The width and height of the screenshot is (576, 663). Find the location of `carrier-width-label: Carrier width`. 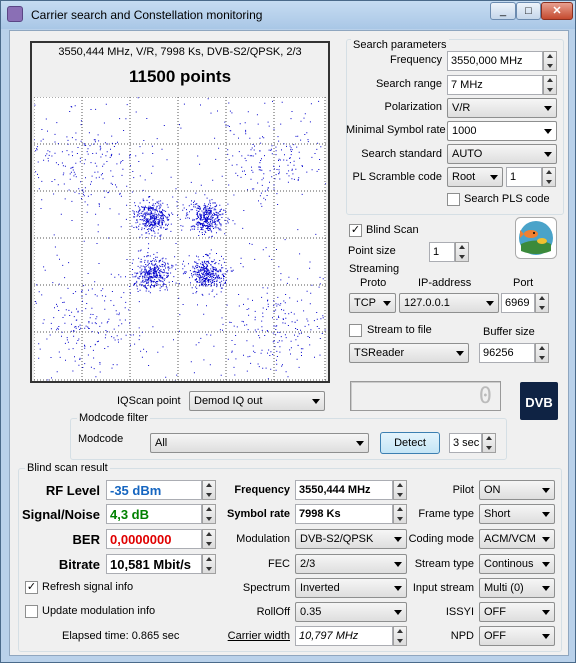

carrier-width-label: Carrier width is located at coordinates (250, 636).